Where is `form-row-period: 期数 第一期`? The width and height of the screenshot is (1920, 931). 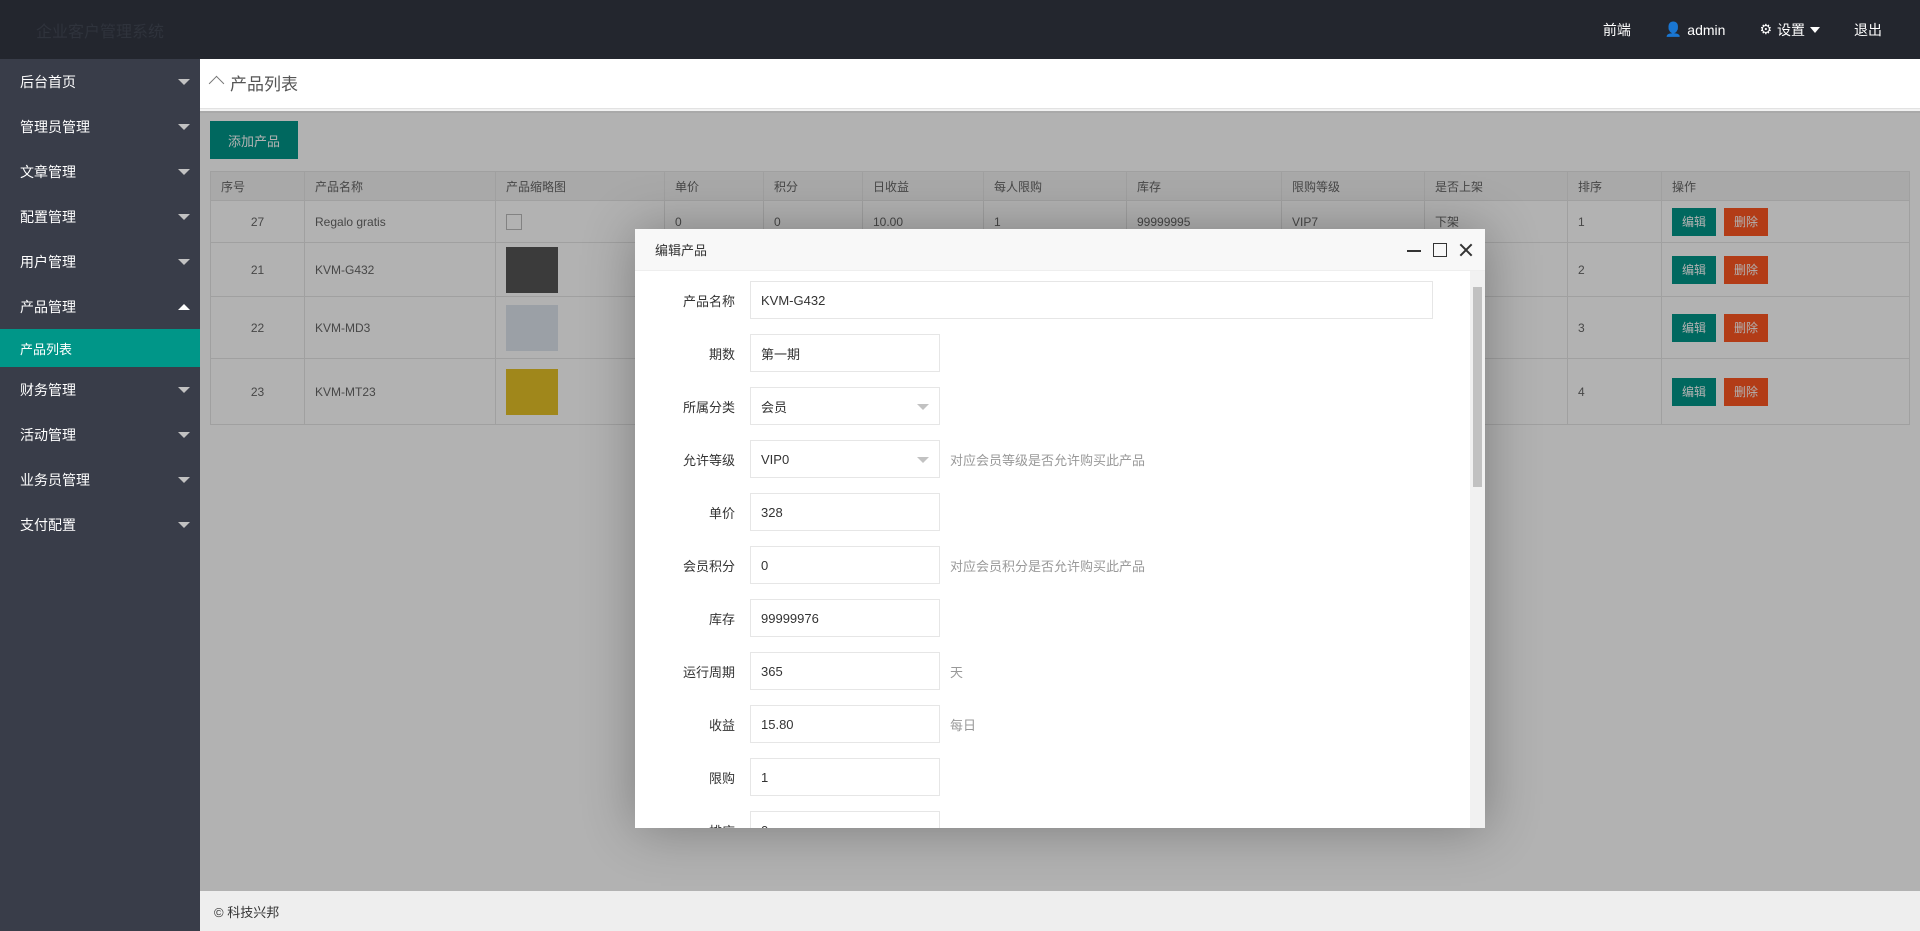
form-row-period: 期数 第一期 is located at coordinates (787, 353).